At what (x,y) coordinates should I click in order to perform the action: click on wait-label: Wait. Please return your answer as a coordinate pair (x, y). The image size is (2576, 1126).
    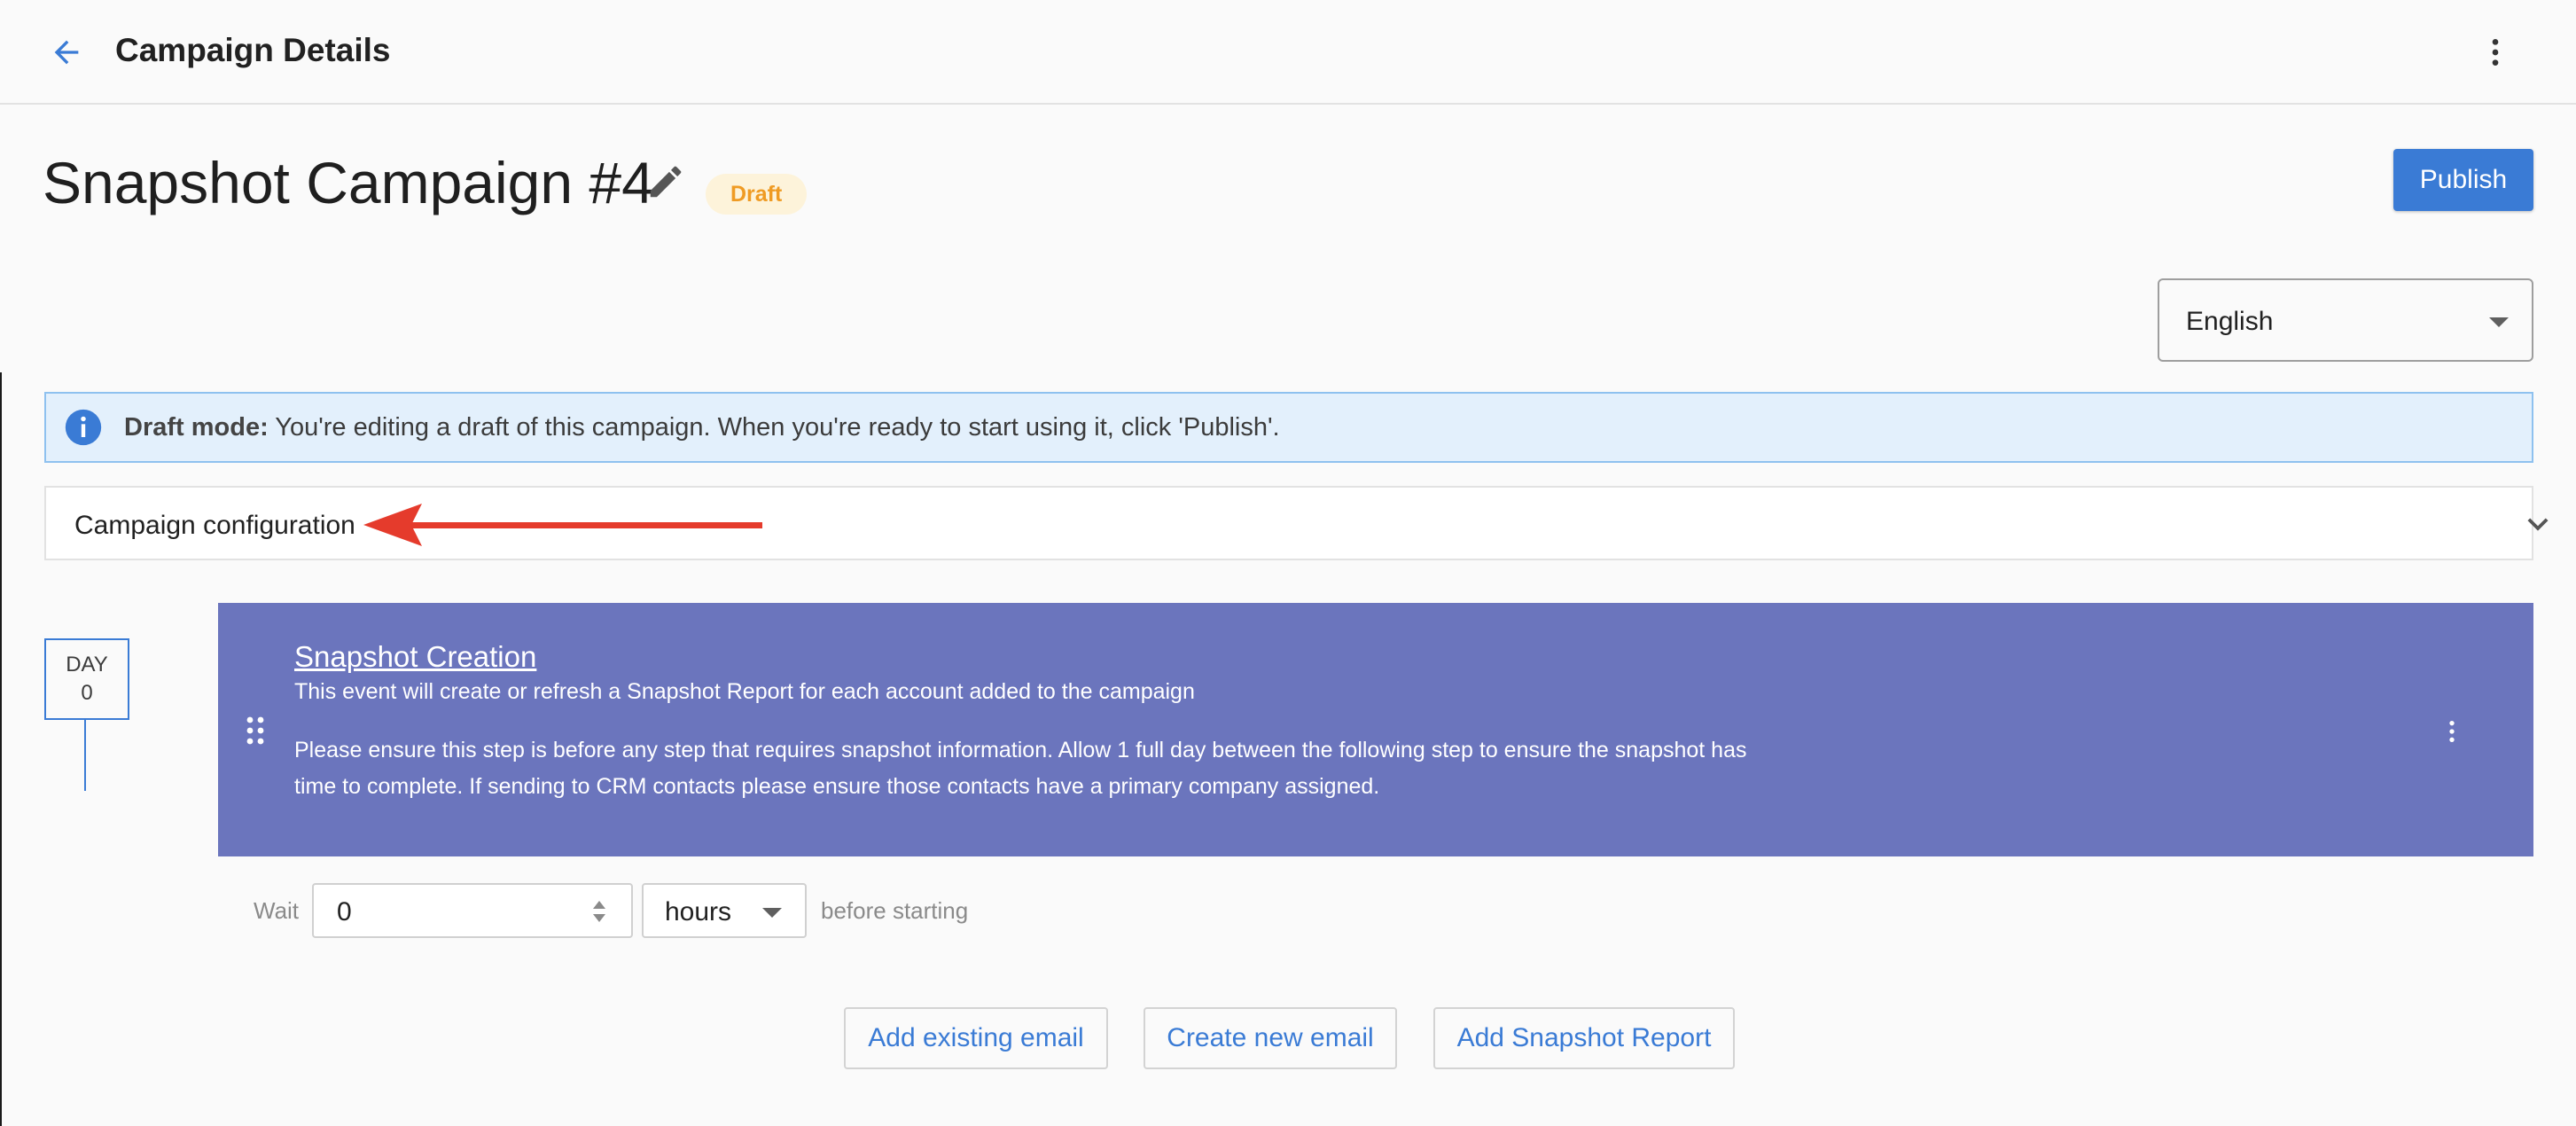
    Looking at the image, I should click on (277, 910).